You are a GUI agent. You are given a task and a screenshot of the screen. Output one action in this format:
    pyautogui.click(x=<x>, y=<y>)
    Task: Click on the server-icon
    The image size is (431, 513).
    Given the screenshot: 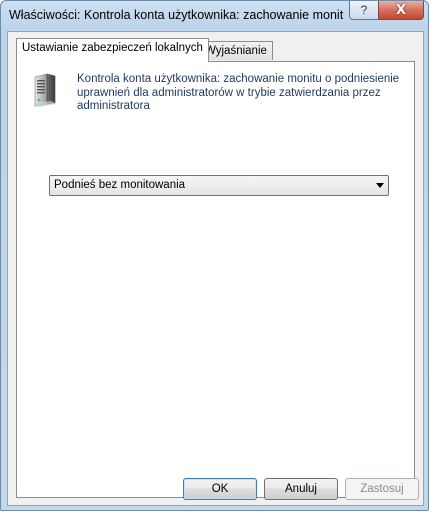 What is the action you would take?
    pyautogui.click(x=45, y=90)
    